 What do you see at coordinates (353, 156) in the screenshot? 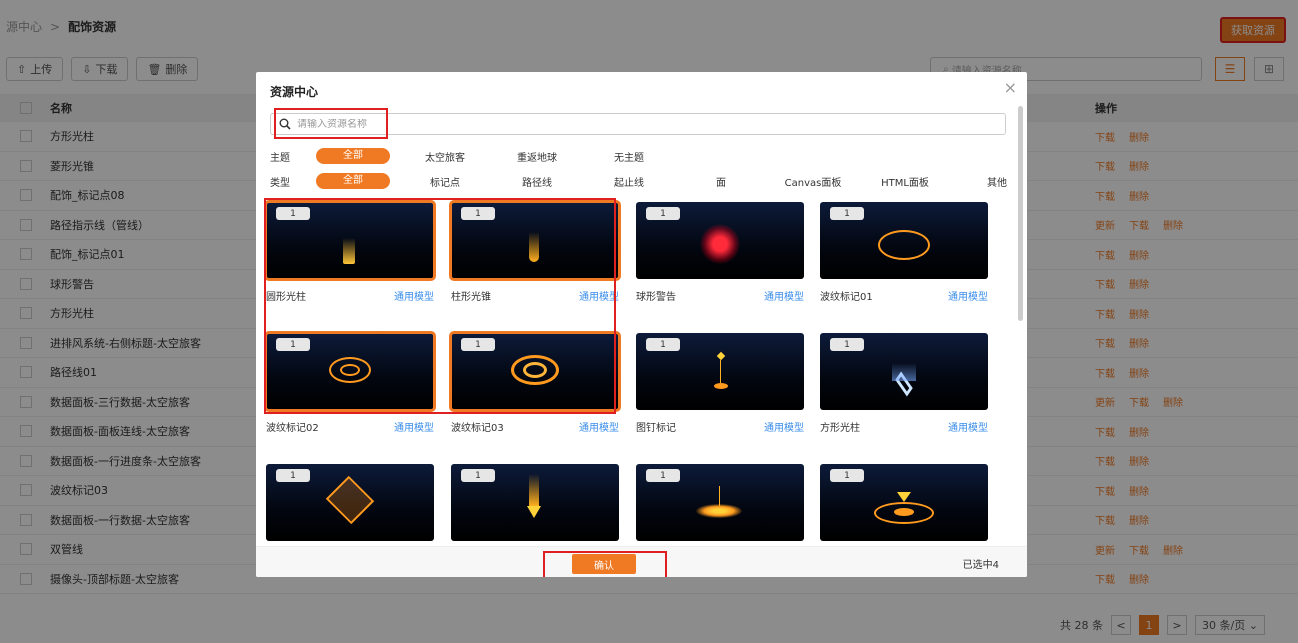
I see `theme-chip-all: 全部` at bounding box center [353, 156].